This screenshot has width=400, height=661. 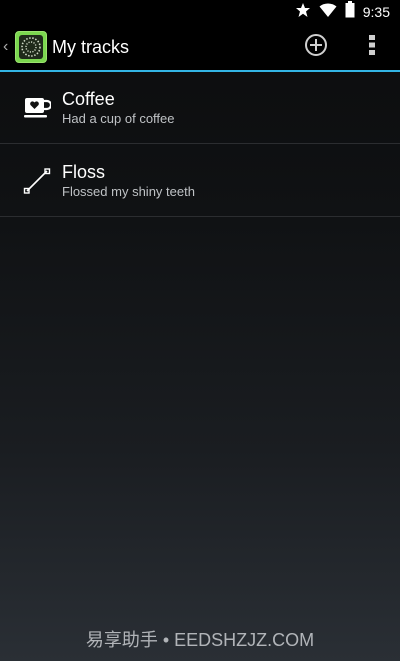 I want to click on add-track-button, so click(x=316, y=47).